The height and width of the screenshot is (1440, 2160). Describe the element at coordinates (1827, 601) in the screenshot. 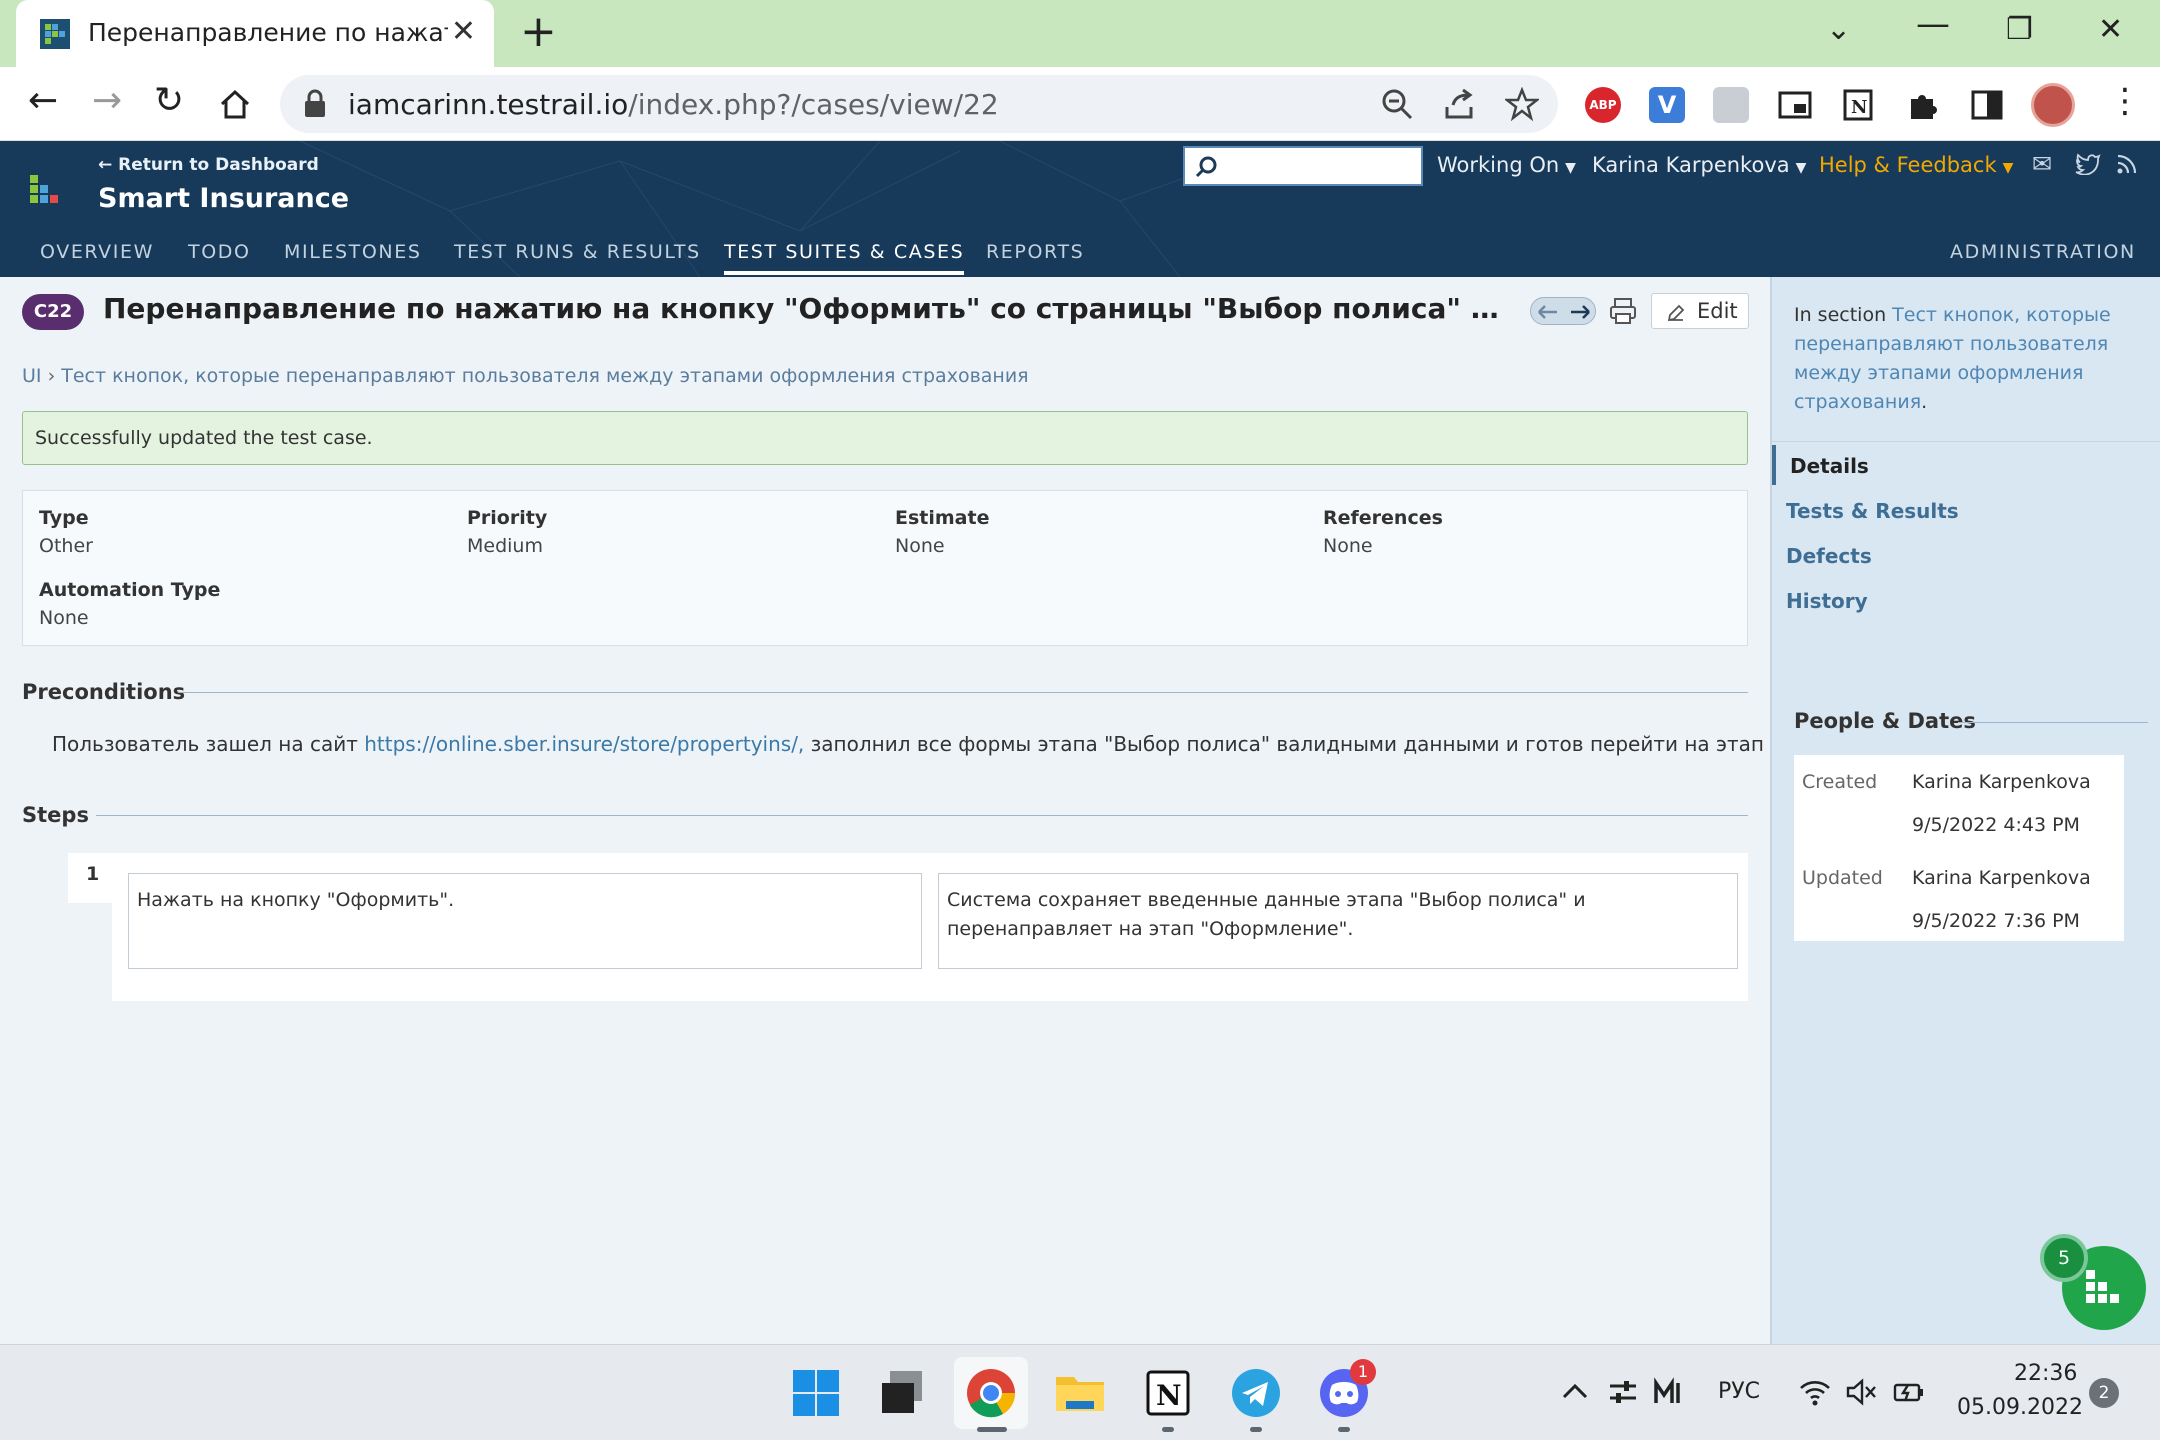

I see `sidebar-item-history: History` at that location.